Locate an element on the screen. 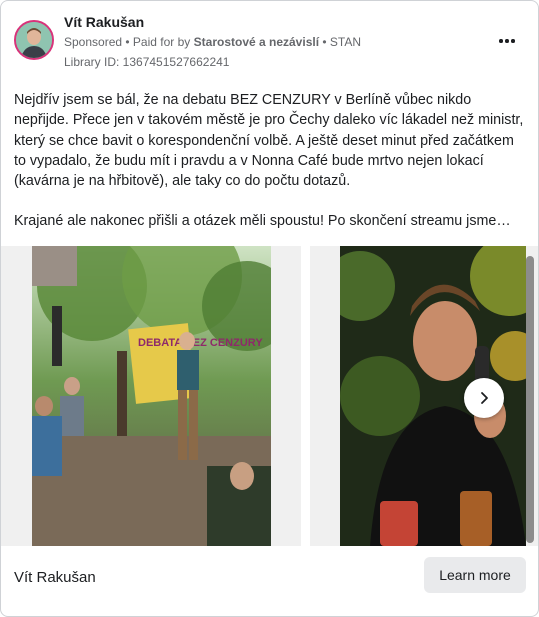 The width and height of the screenshot is (539, 617). footer-page-name: Vít Rakušan is located at coordinates (55, 577).